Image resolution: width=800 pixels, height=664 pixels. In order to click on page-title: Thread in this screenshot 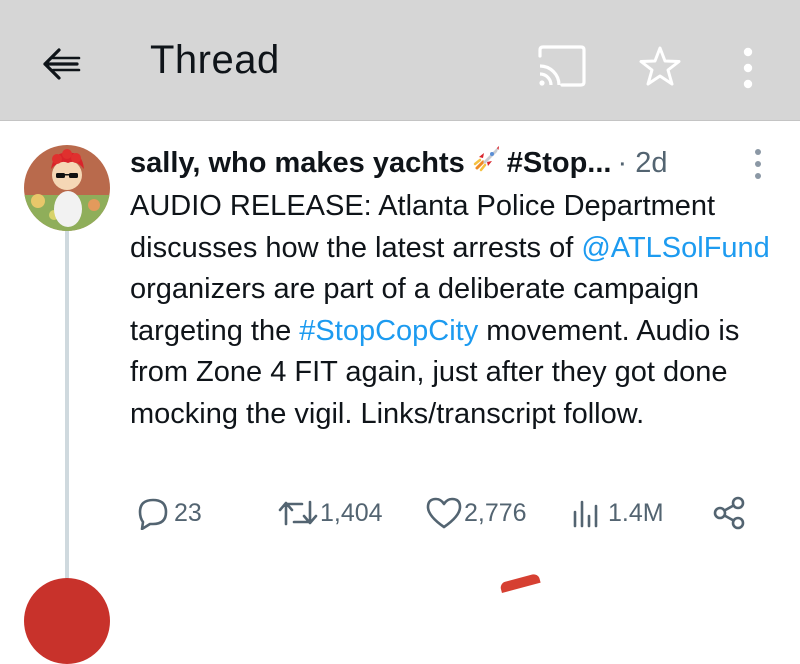, I will do `click(215, 60)`.